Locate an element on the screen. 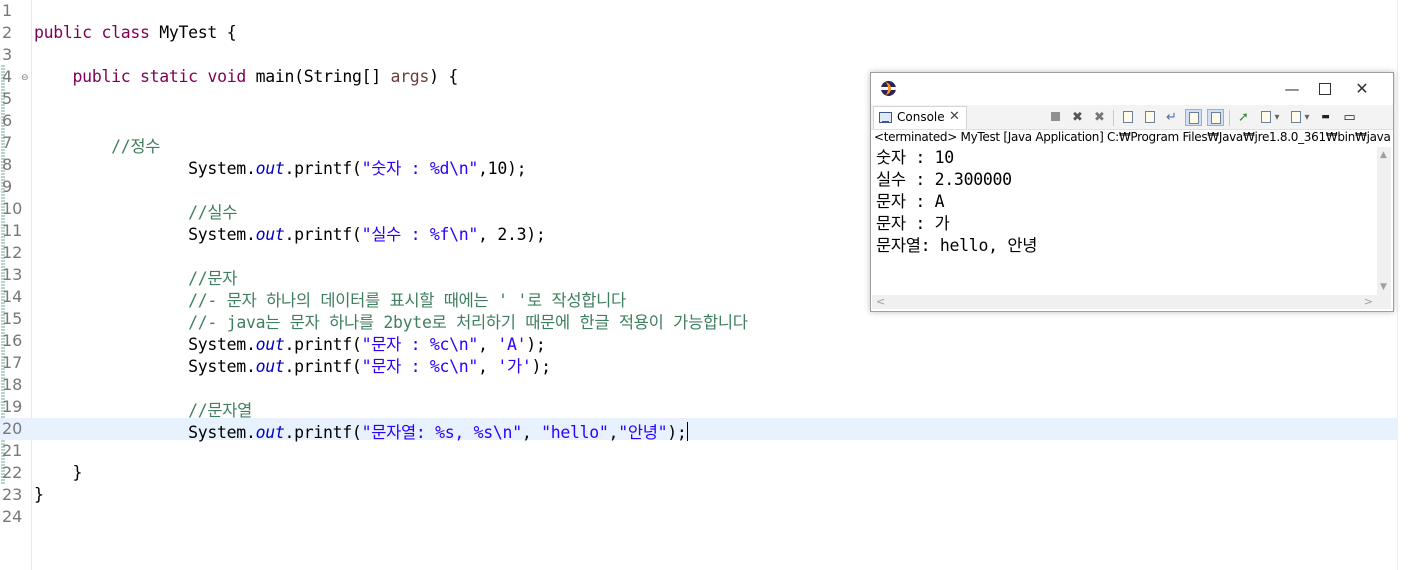 The width and height of the screenshot is (1427, 570). line-number: 3 is located at coordinates (7, 54).